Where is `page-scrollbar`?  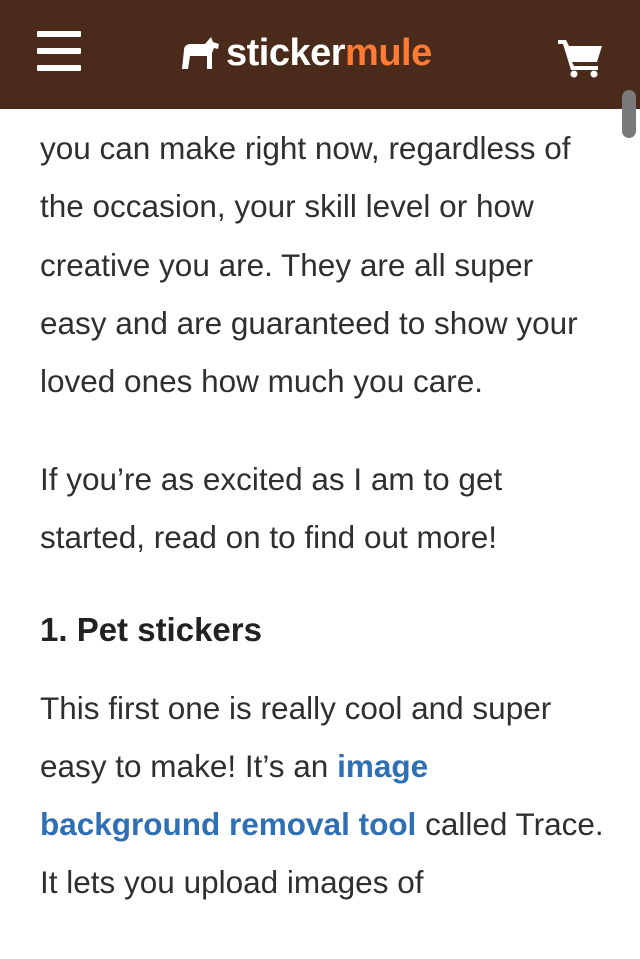
page-scrollbar is located at coordinates (629, 114).